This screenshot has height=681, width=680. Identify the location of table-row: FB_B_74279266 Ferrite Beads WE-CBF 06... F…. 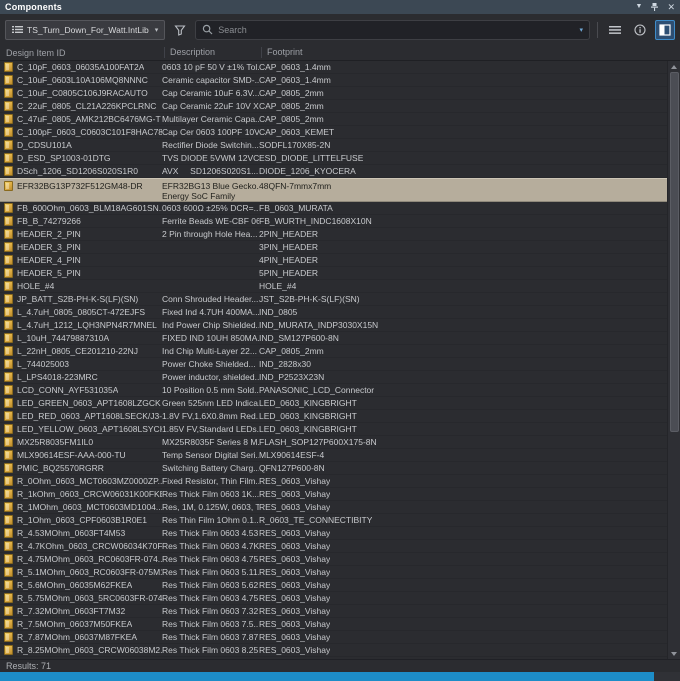
(333, 221).